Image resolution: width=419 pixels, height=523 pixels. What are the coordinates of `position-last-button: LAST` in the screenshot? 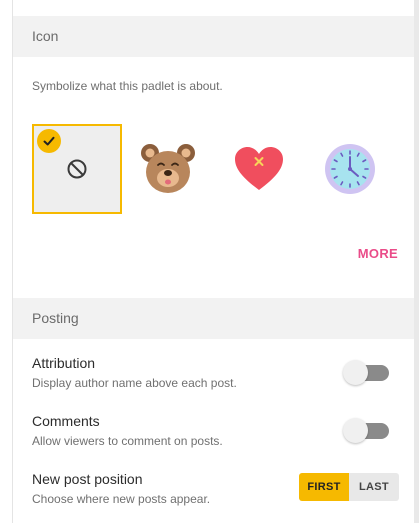 It's located at (374, 487).